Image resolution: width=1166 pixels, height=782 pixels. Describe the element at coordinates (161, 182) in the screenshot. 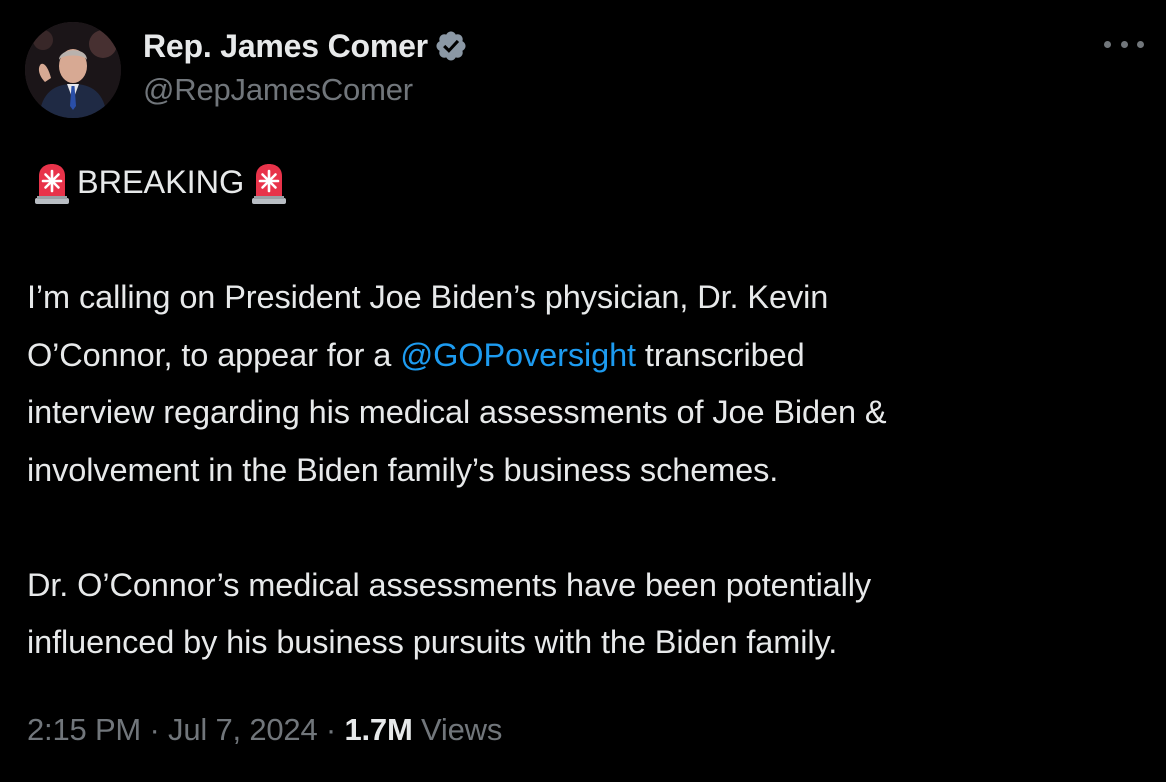

I see `headline-text: BREAKING` at that location.